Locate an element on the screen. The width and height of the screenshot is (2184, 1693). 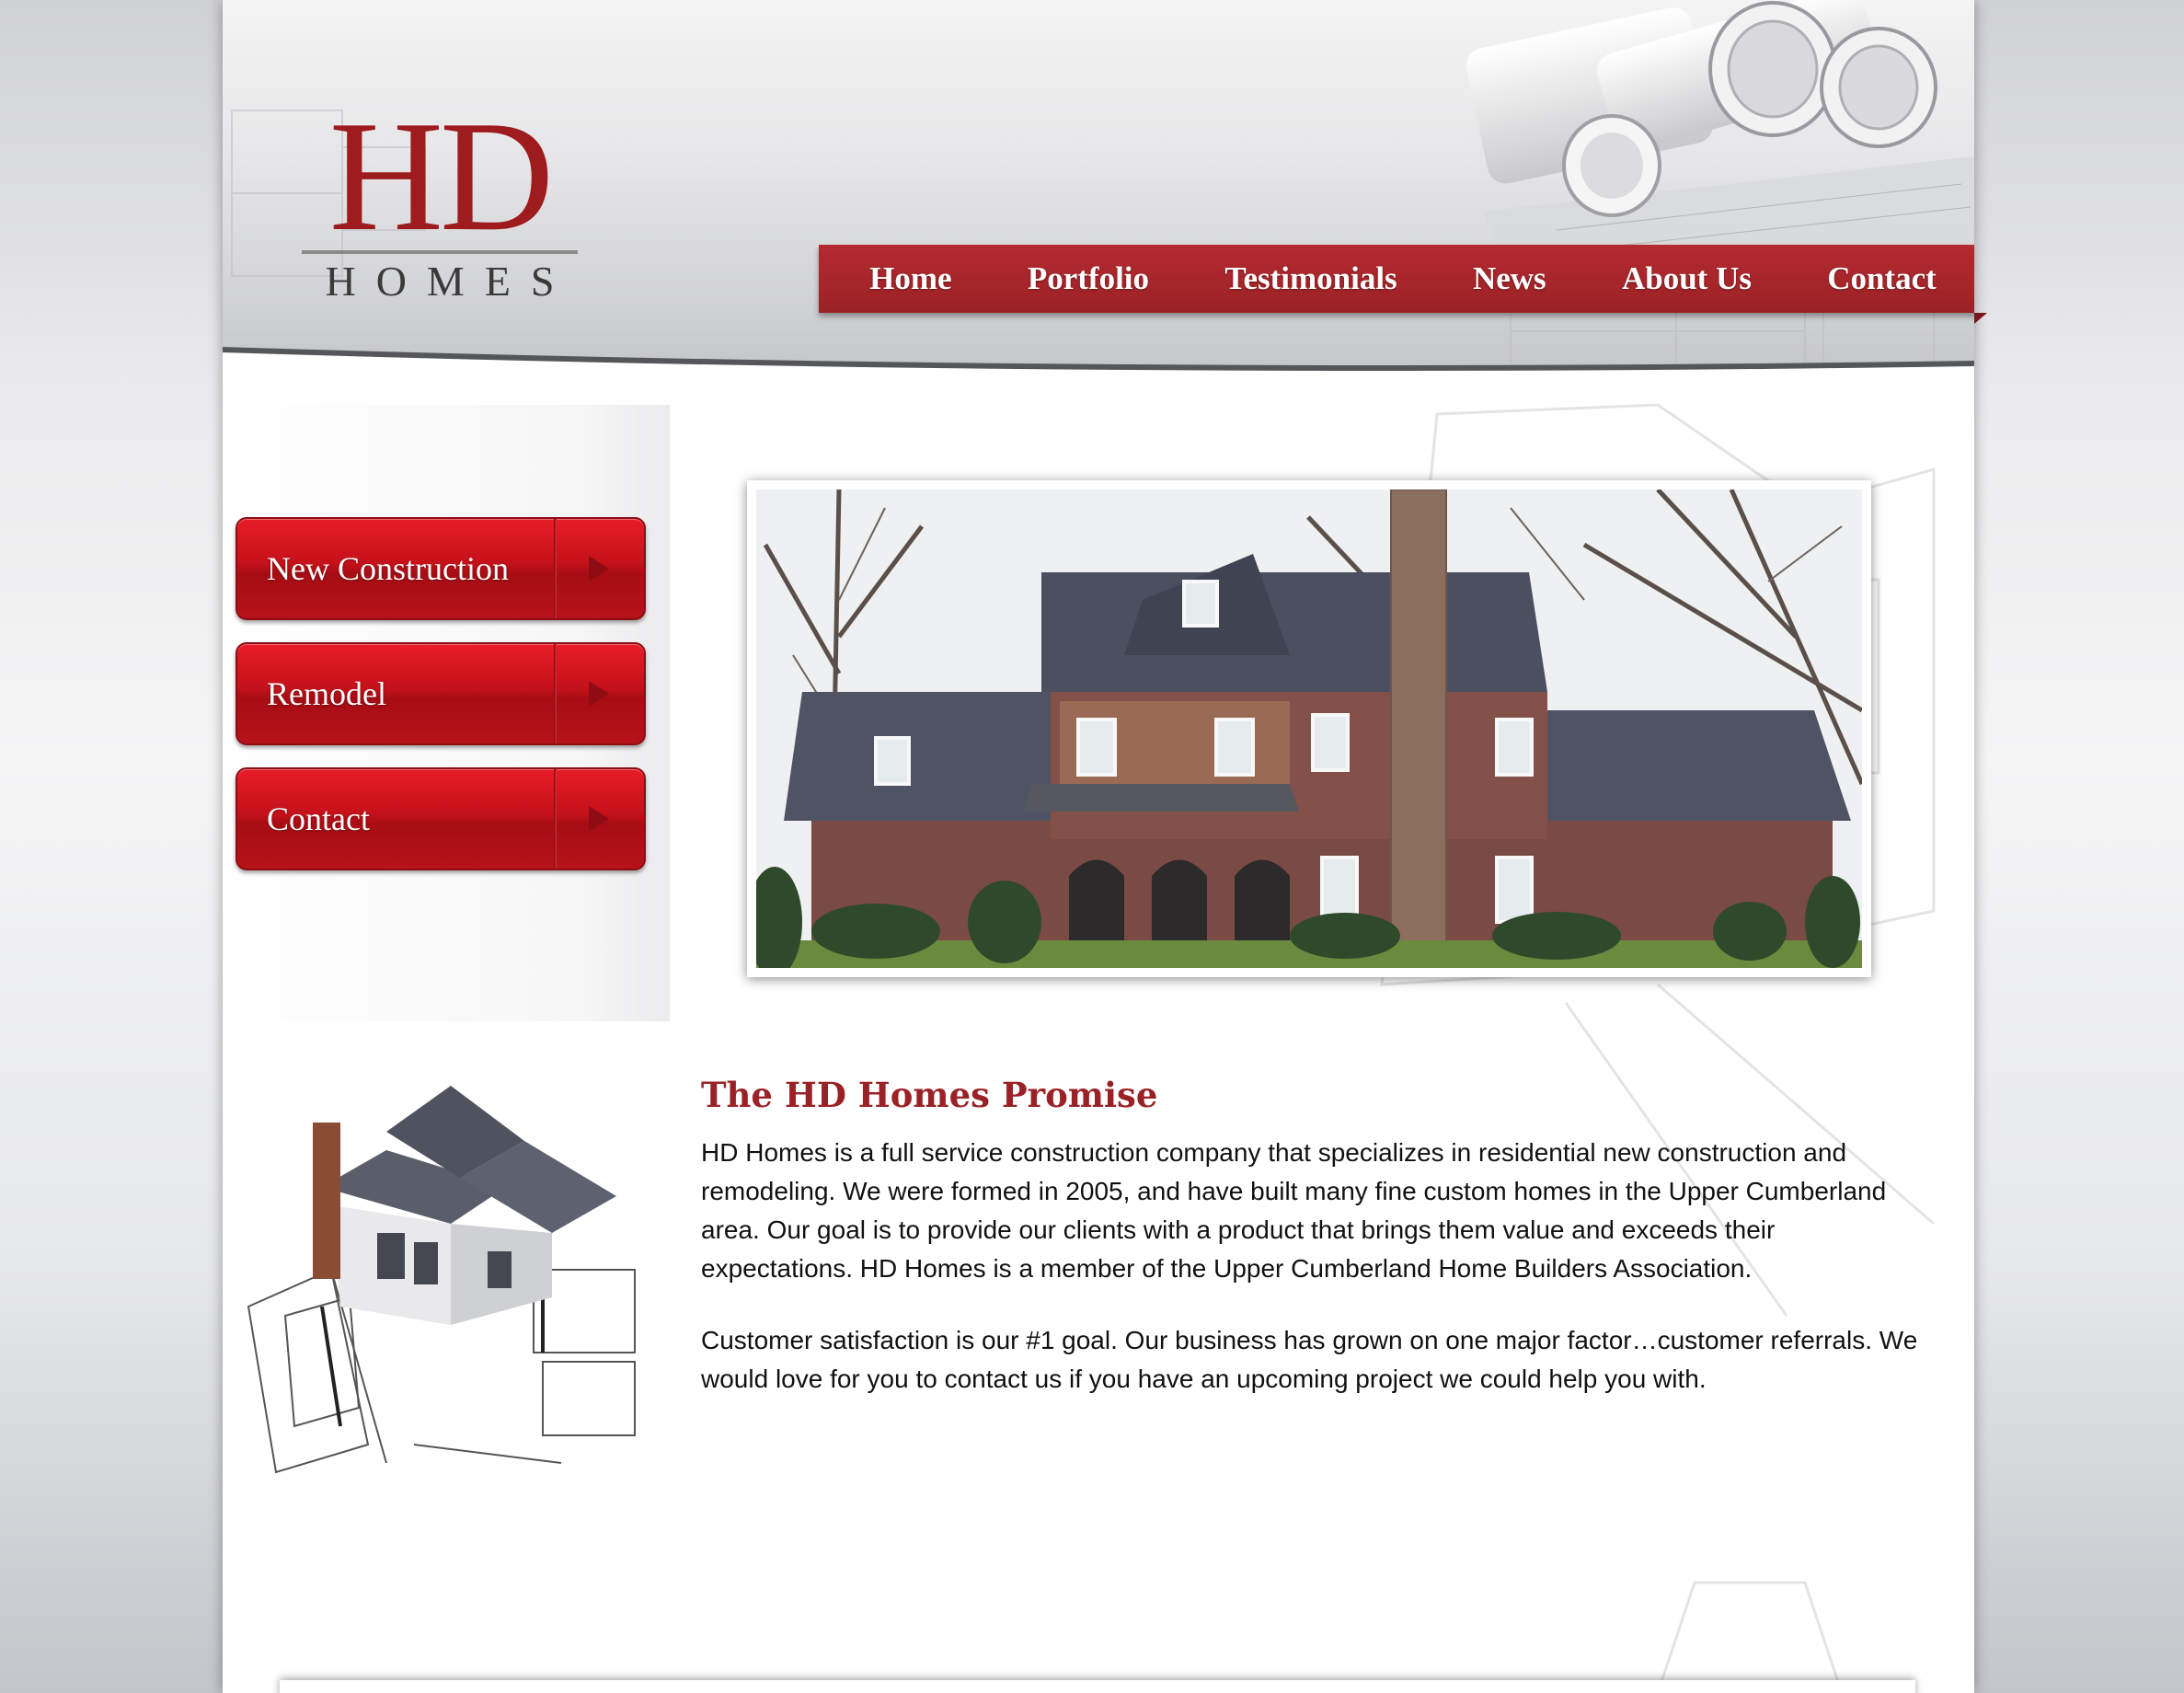
house-illustration is located at coordinates (1309, 728).